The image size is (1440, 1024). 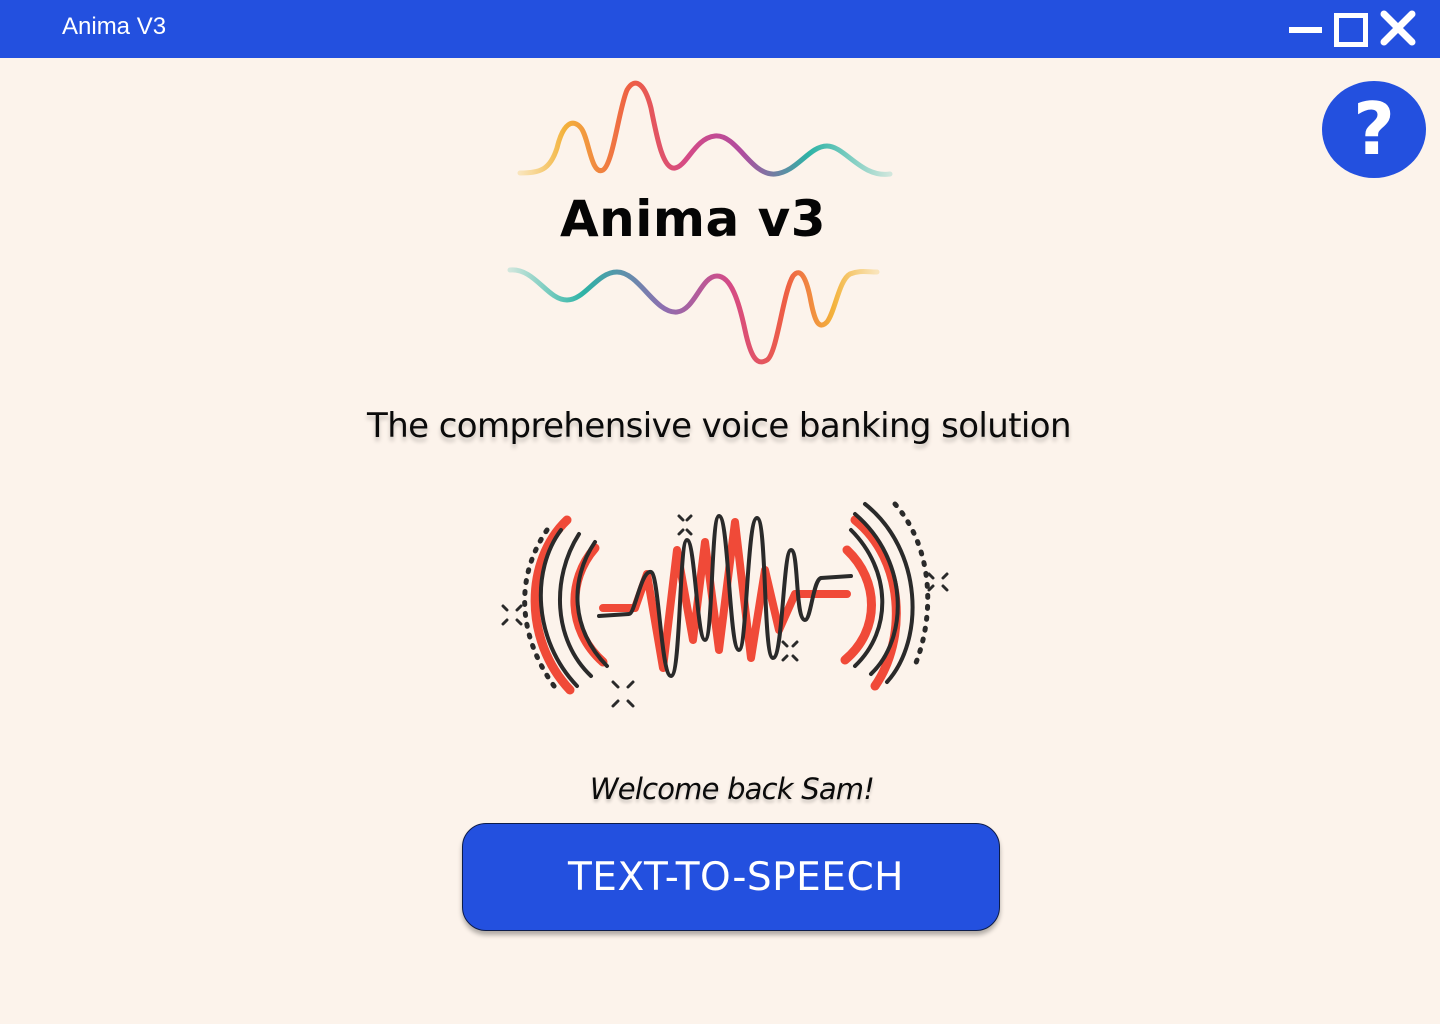 I want to click on title-bar: Anima V3, so click(x=720, y=29).